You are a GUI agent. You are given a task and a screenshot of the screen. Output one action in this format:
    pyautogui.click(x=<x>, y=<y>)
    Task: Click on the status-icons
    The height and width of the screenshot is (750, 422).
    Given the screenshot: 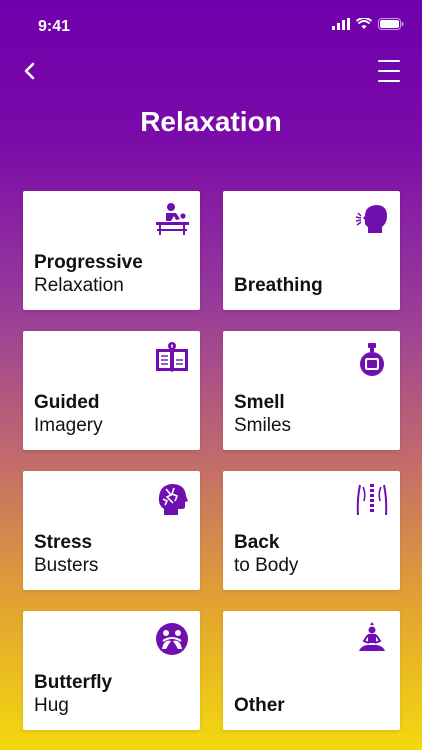 What is the action you would take?
    pyautogui.click(x=368, y=24)
    